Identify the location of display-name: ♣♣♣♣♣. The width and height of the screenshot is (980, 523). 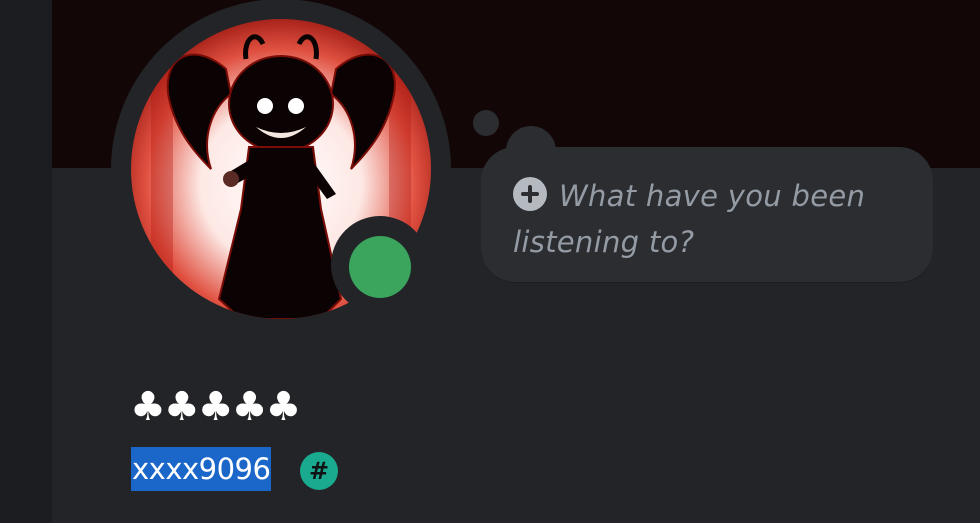
(215, 407).